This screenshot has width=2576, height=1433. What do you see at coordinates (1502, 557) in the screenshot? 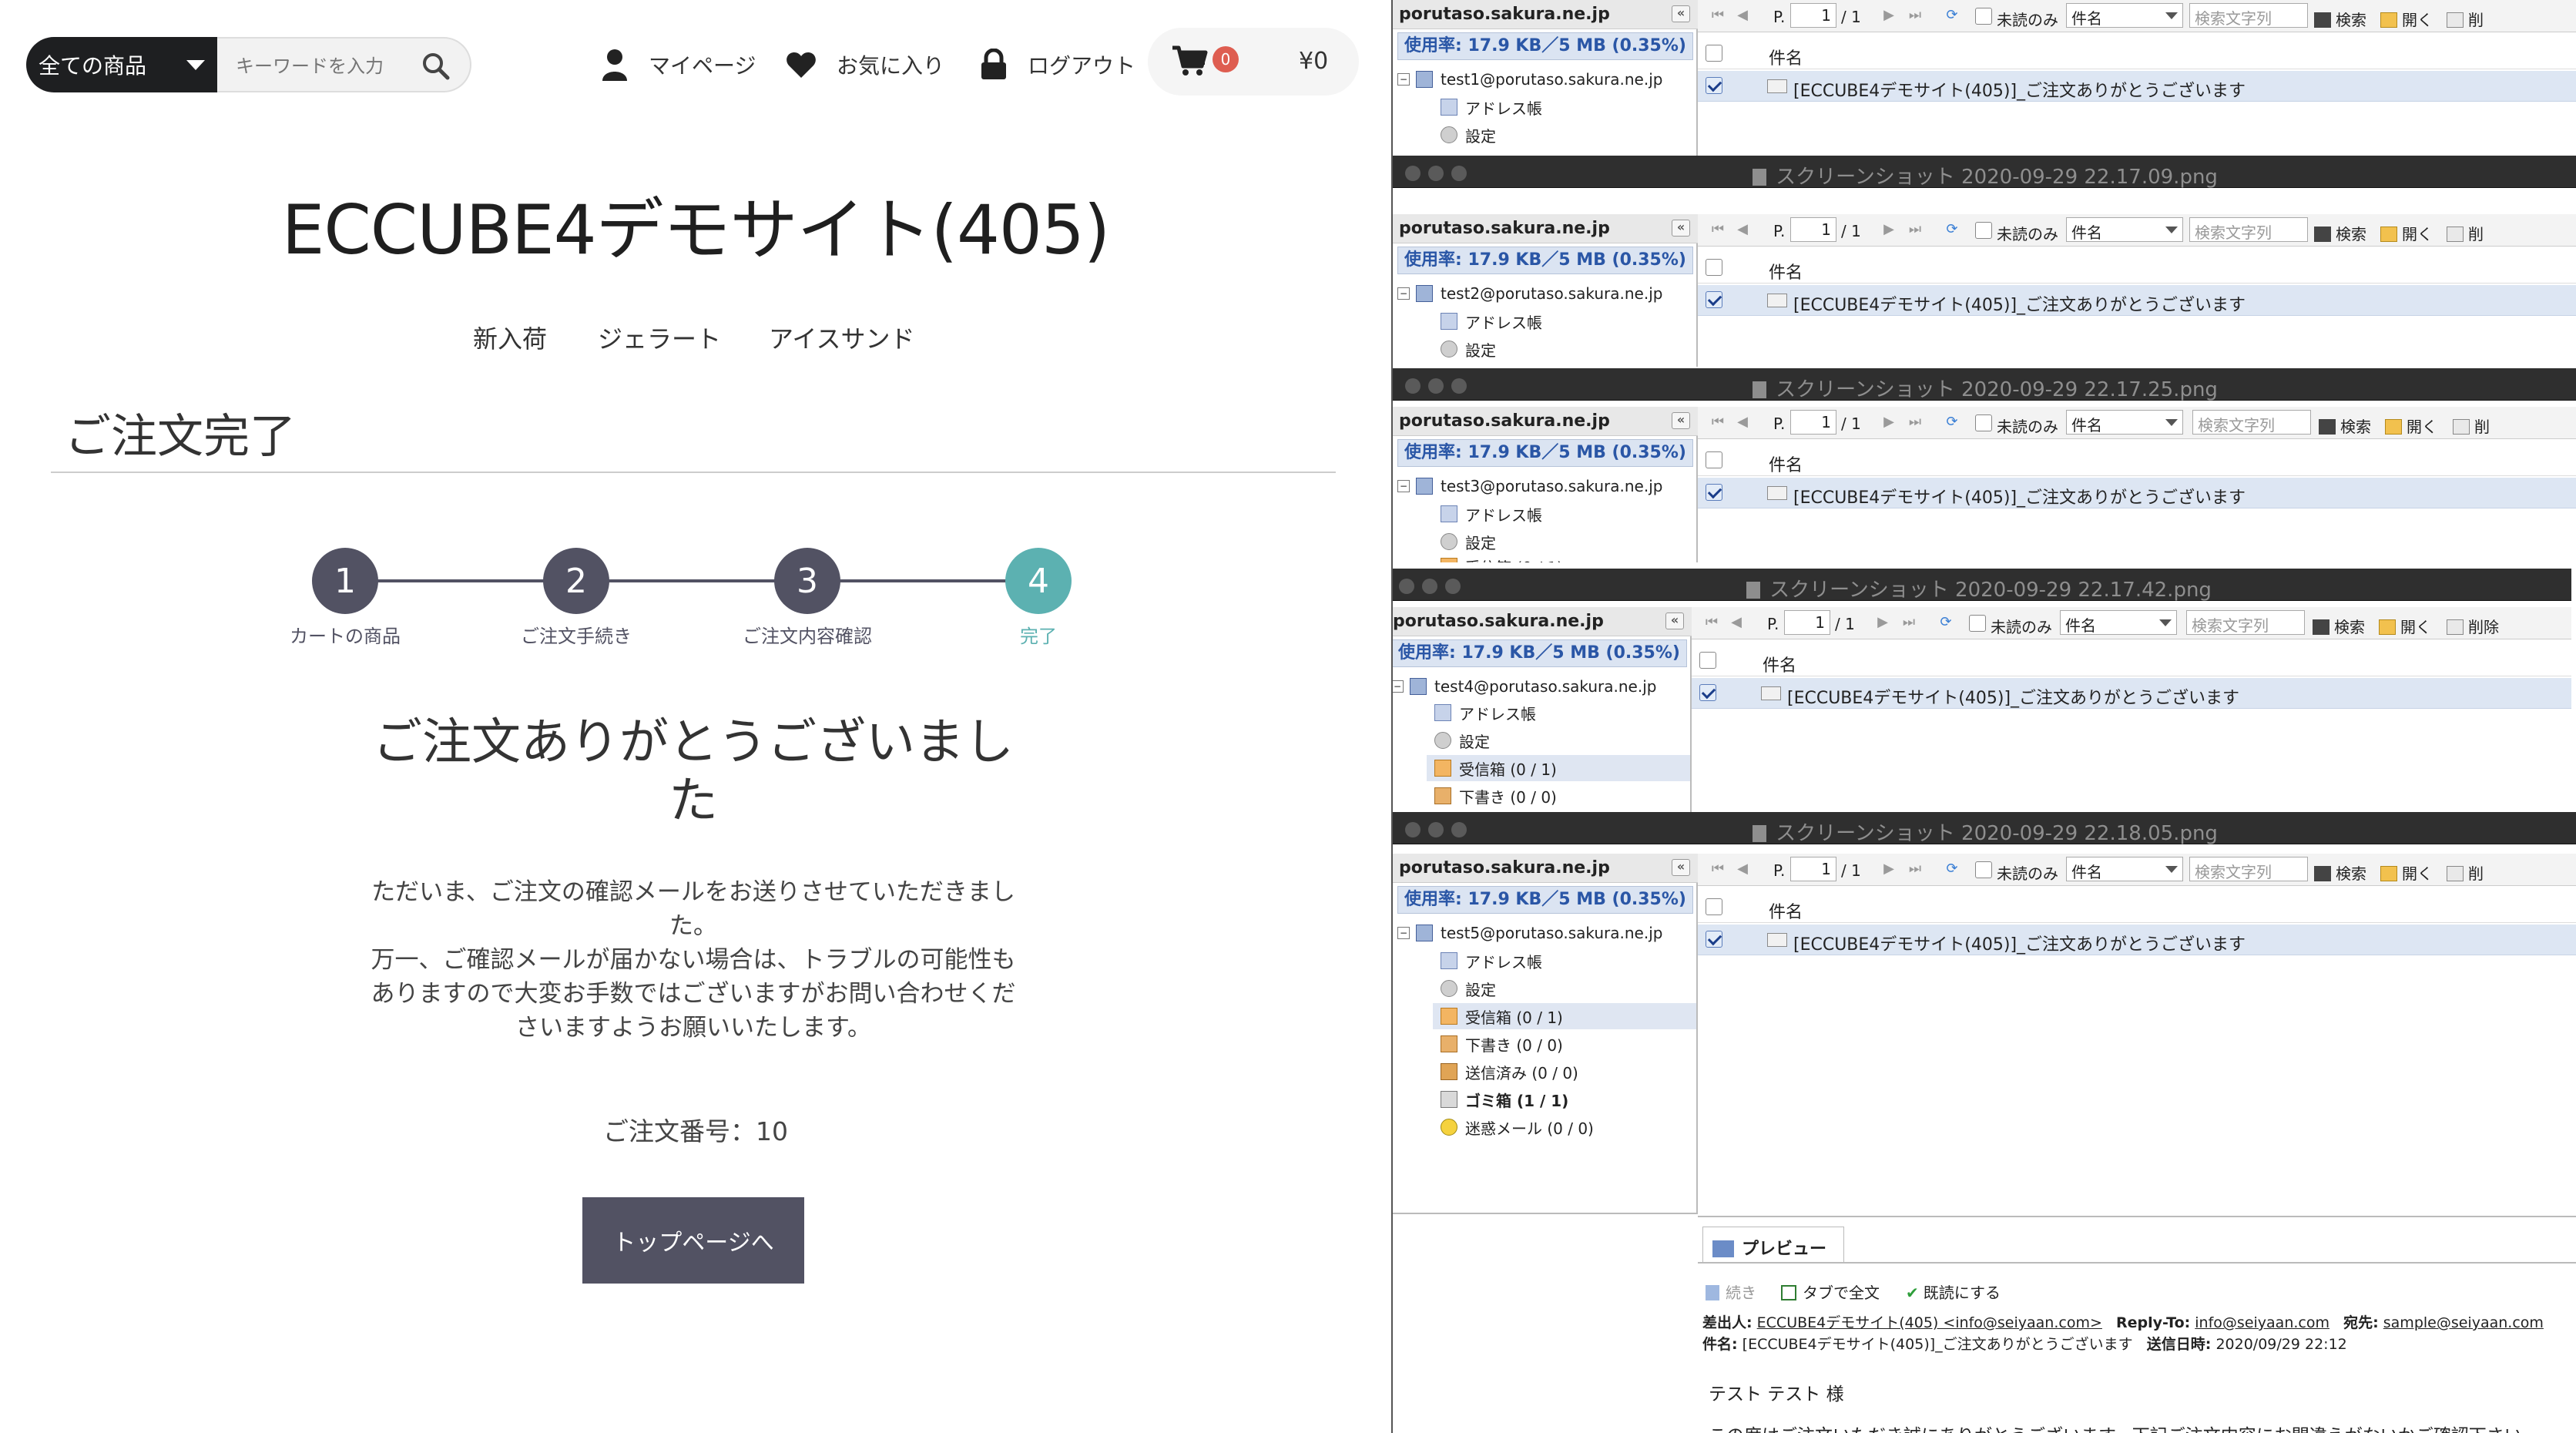
I see `folder-inbox-partial: 受信箱 (0 / 1)` at bounding box center [1502, 557].